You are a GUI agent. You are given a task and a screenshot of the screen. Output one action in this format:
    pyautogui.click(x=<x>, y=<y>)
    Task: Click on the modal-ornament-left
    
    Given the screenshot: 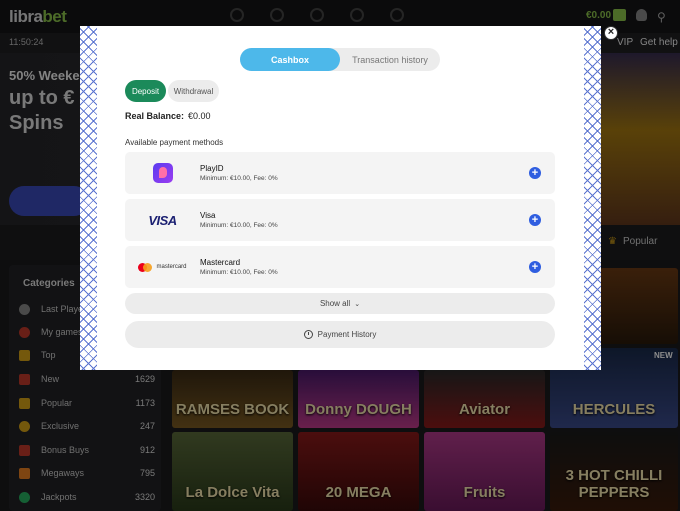 What is the action you would take?
    pyautogui.click(x=88, y=198)
    